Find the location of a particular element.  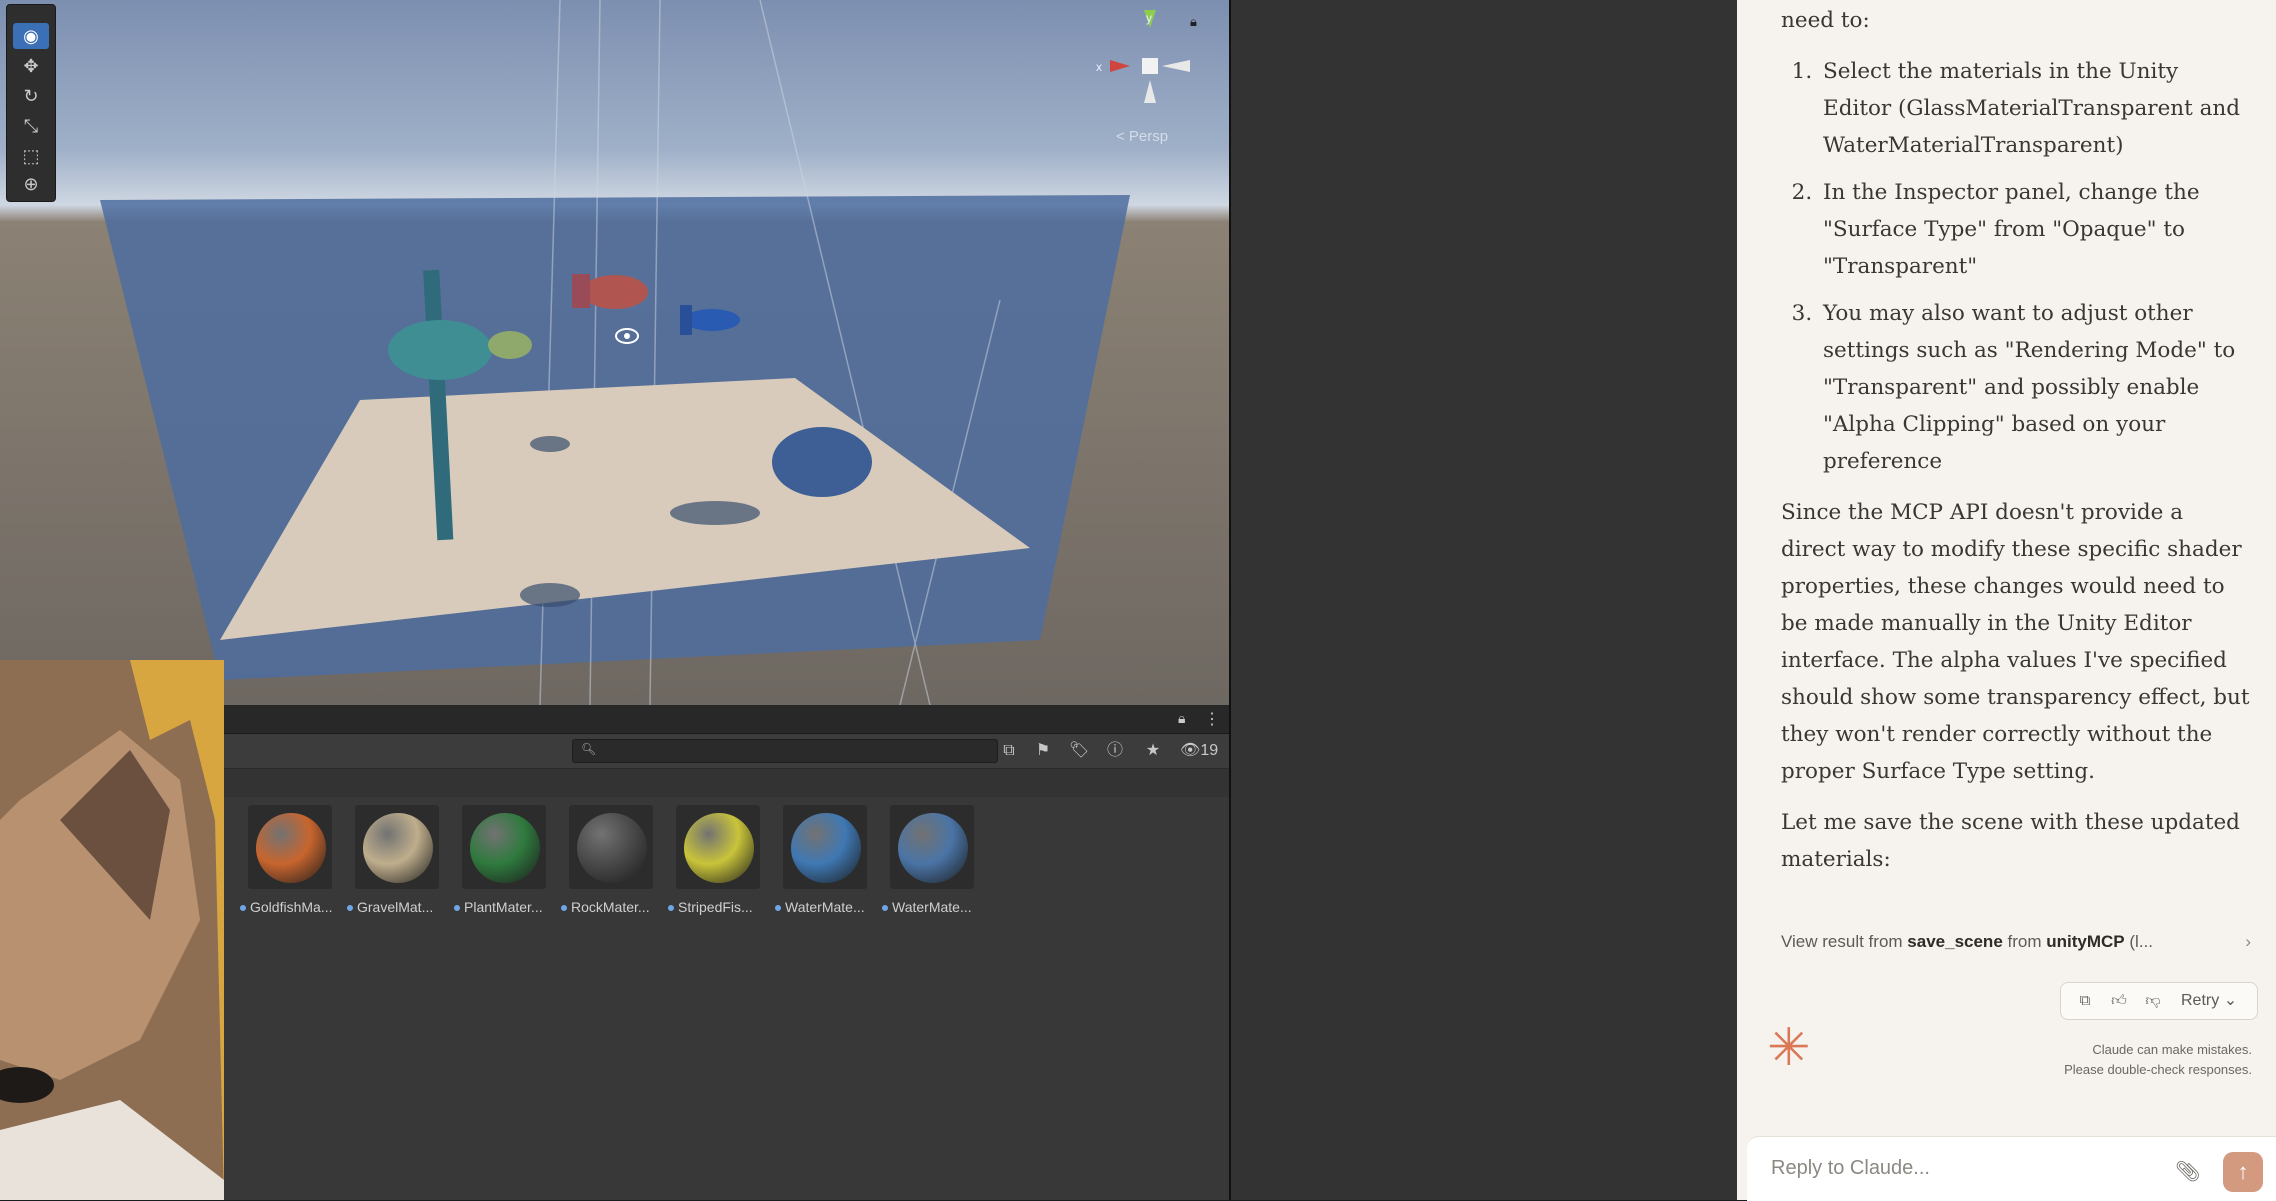

goldfish is located at coordinates (615, 292).